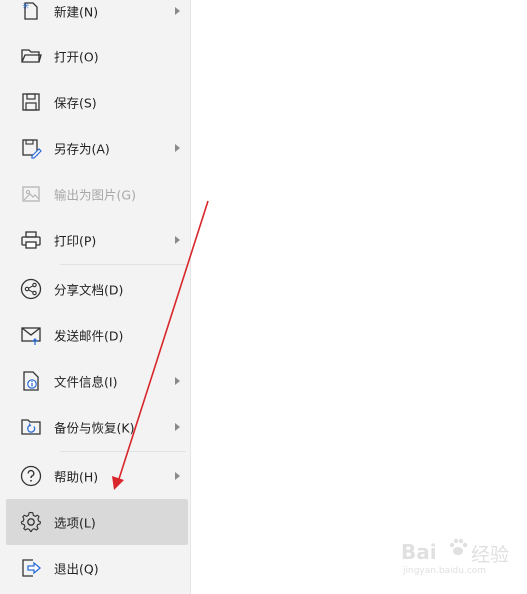  Describe the element at coordinates (76, 569) in the screenshot. I see `menu-item-label: 退出(Q)` at that location.